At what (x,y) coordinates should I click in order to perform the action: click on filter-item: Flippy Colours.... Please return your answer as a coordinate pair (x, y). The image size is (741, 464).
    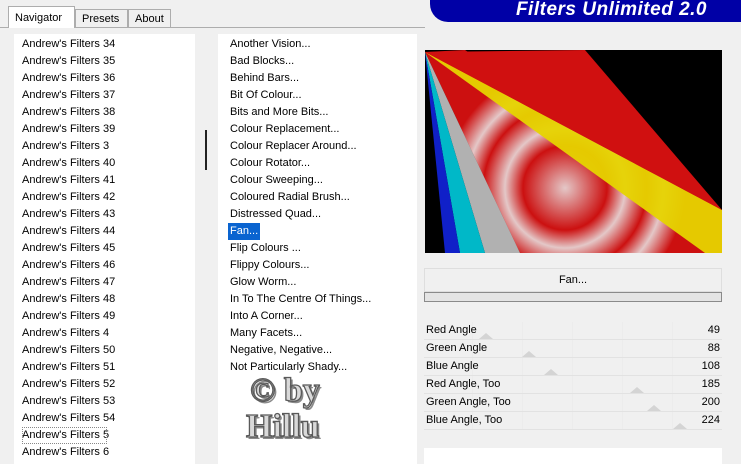
    Looking at the image, I should click on (300, 265).